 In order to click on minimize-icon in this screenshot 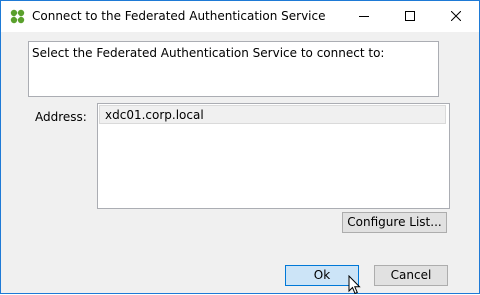, I will do `click(364, 16)`.